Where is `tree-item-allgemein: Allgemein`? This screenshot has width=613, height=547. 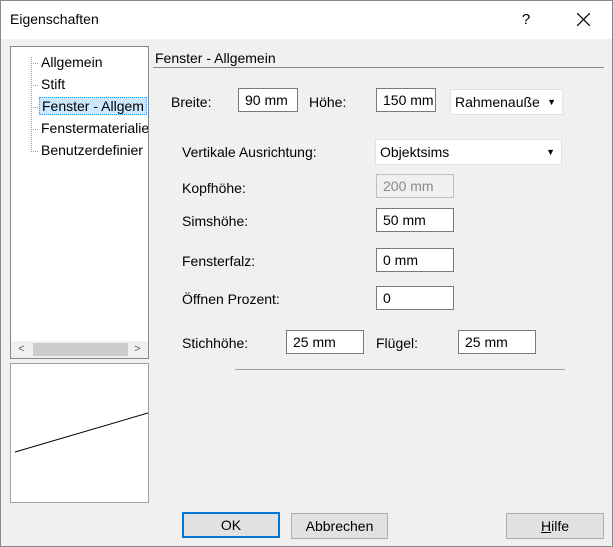
tree-item-allgemein: Allgemein is located at coordinates (67, 62).